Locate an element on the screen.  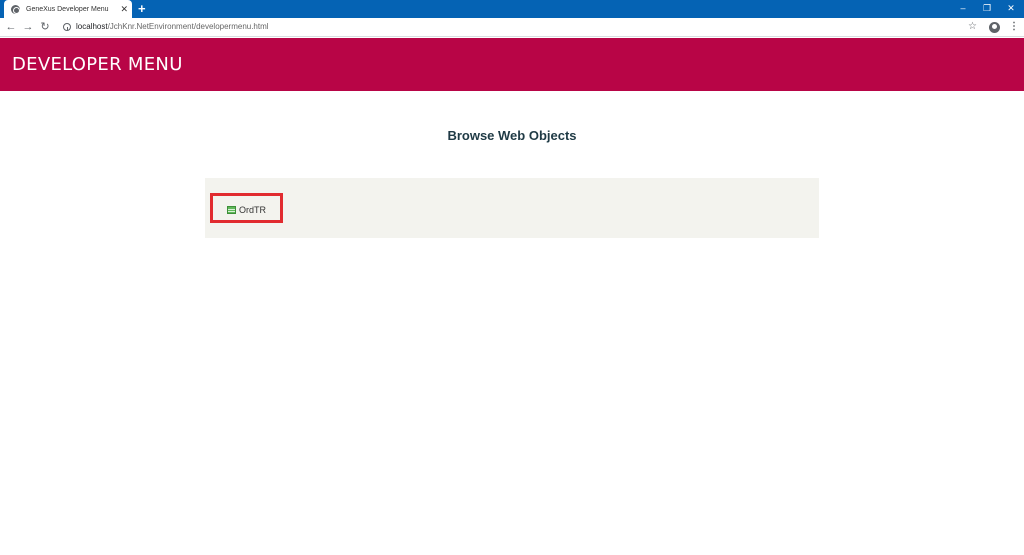
object-link-ordtr: OrdTR is located at coordinates (246, 208).